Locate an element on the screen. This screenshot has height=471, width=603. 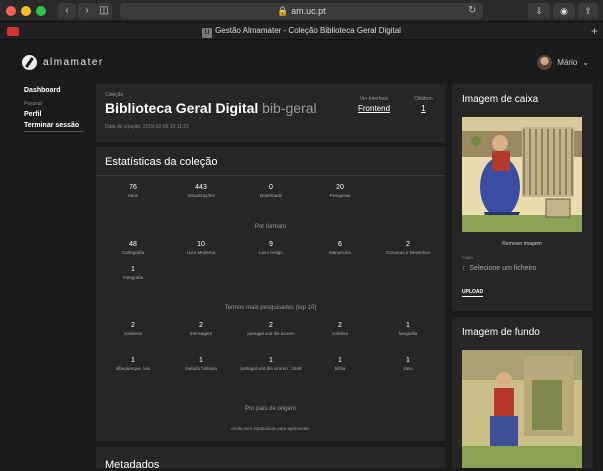
download-icon: ⇩ is located at coordinates (539, 11).